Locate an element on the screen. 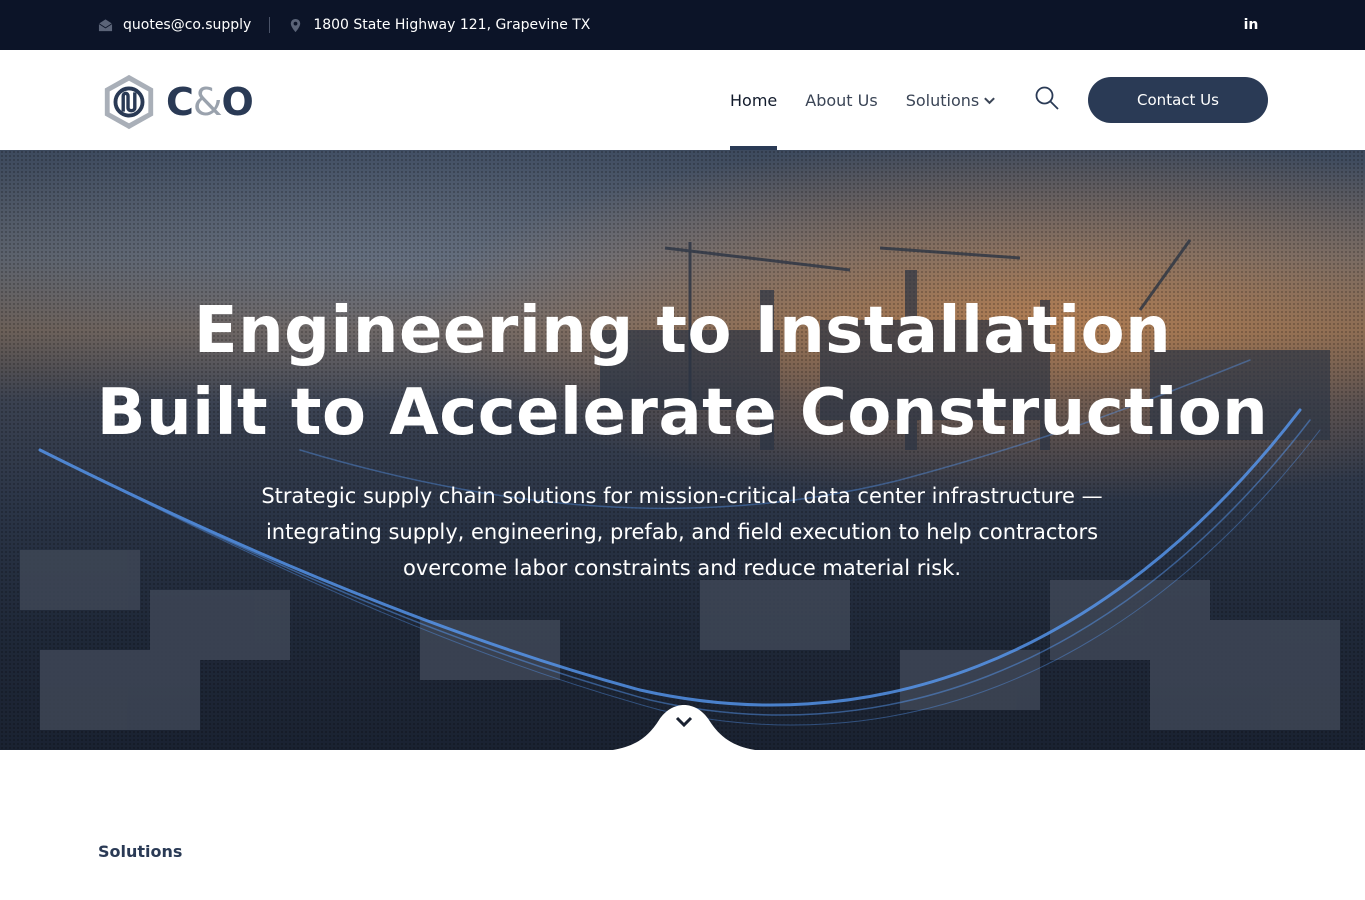  linkedin-icon: in is located at coordinates (1251, 25).